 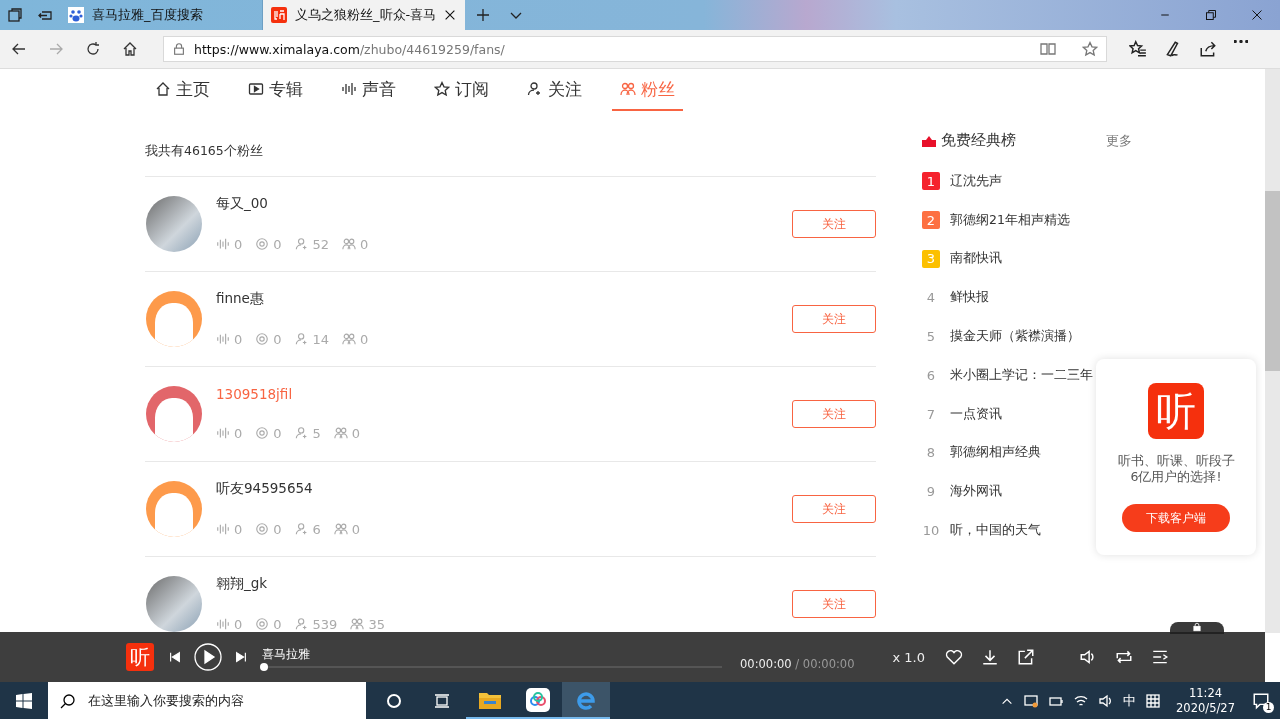 I want to click on download-icon, so click(x=990, y=657).